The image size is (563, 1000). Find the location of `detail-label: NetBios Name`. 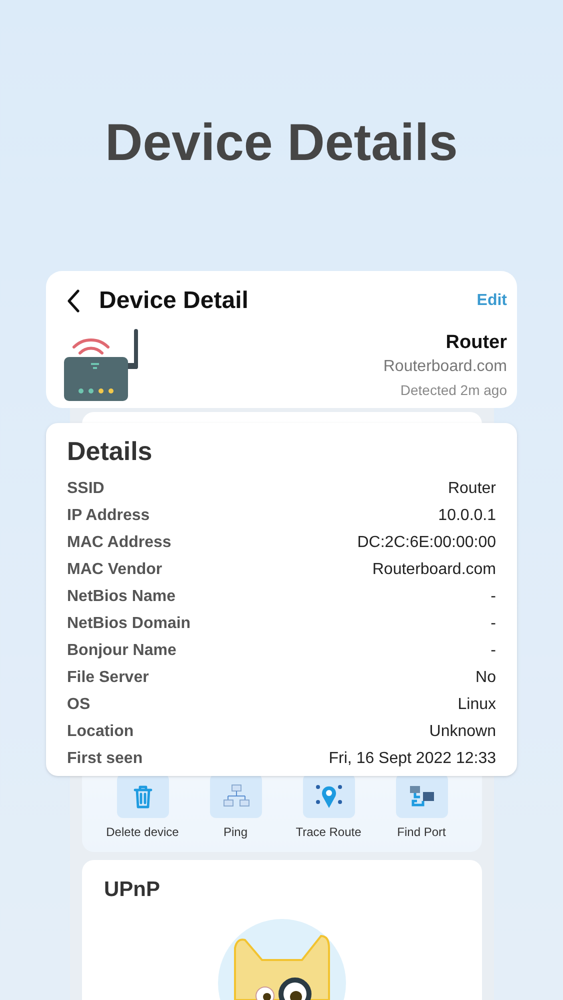

detail-label: NetBios Name is located at coordinates (121, 596).